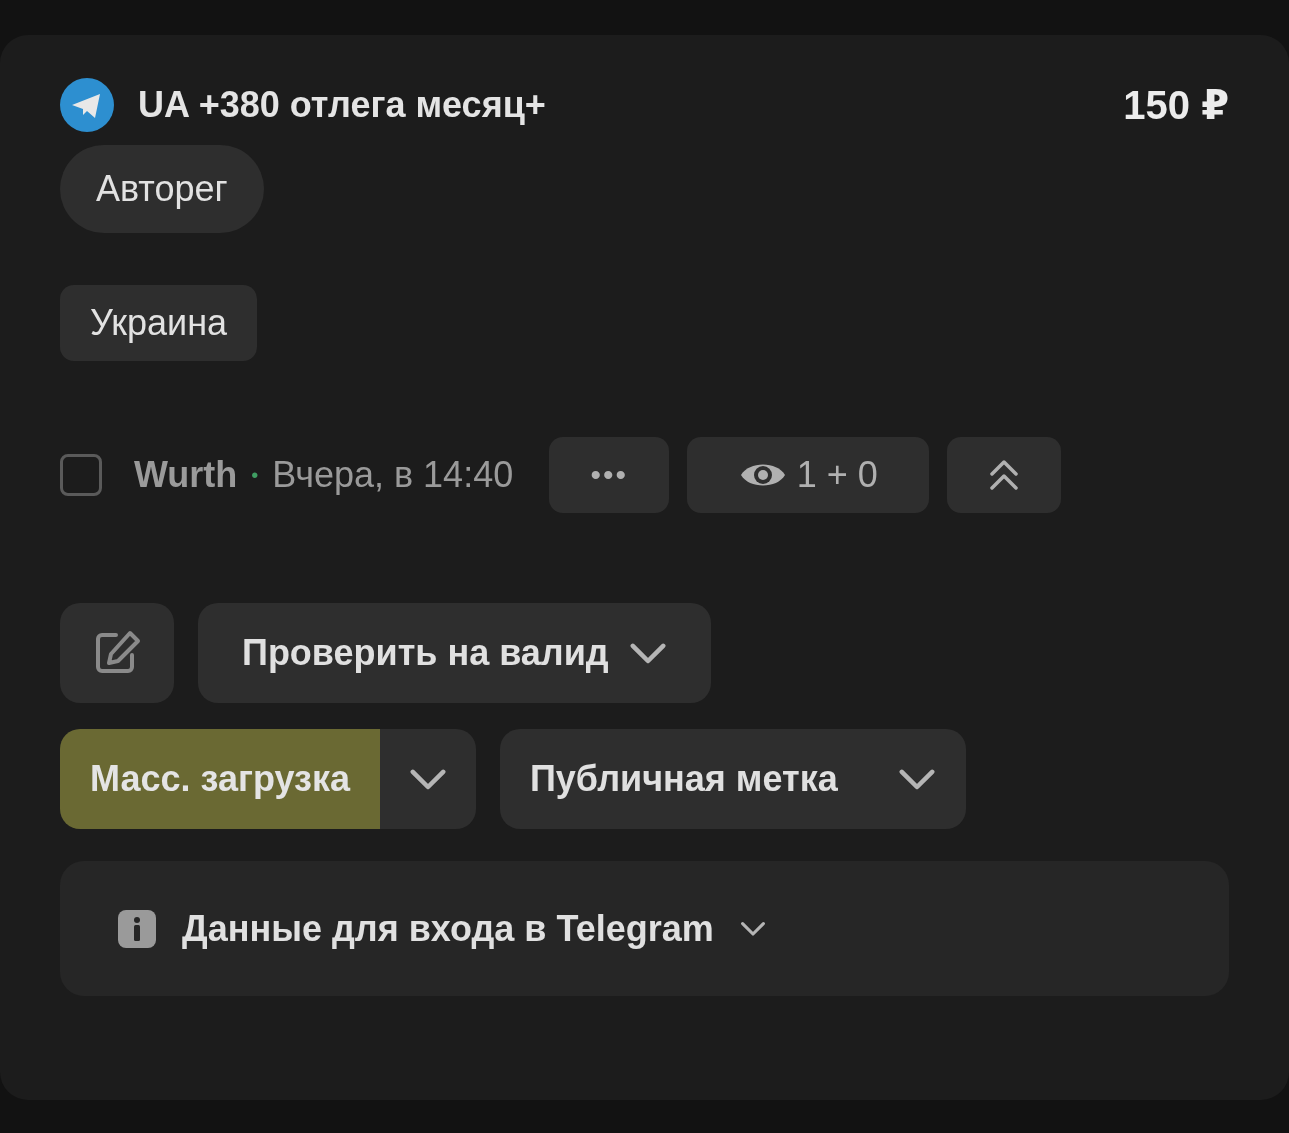 The image size is (1289, 1133). I want to click on views-button: 1 + 0, so click(808, 475).